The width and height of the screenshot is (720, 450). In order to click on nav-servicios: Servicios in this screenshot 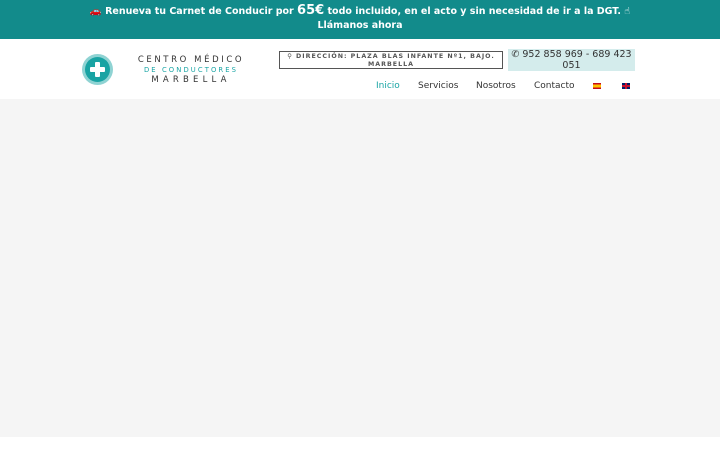, I will do `click(438, 86)`.